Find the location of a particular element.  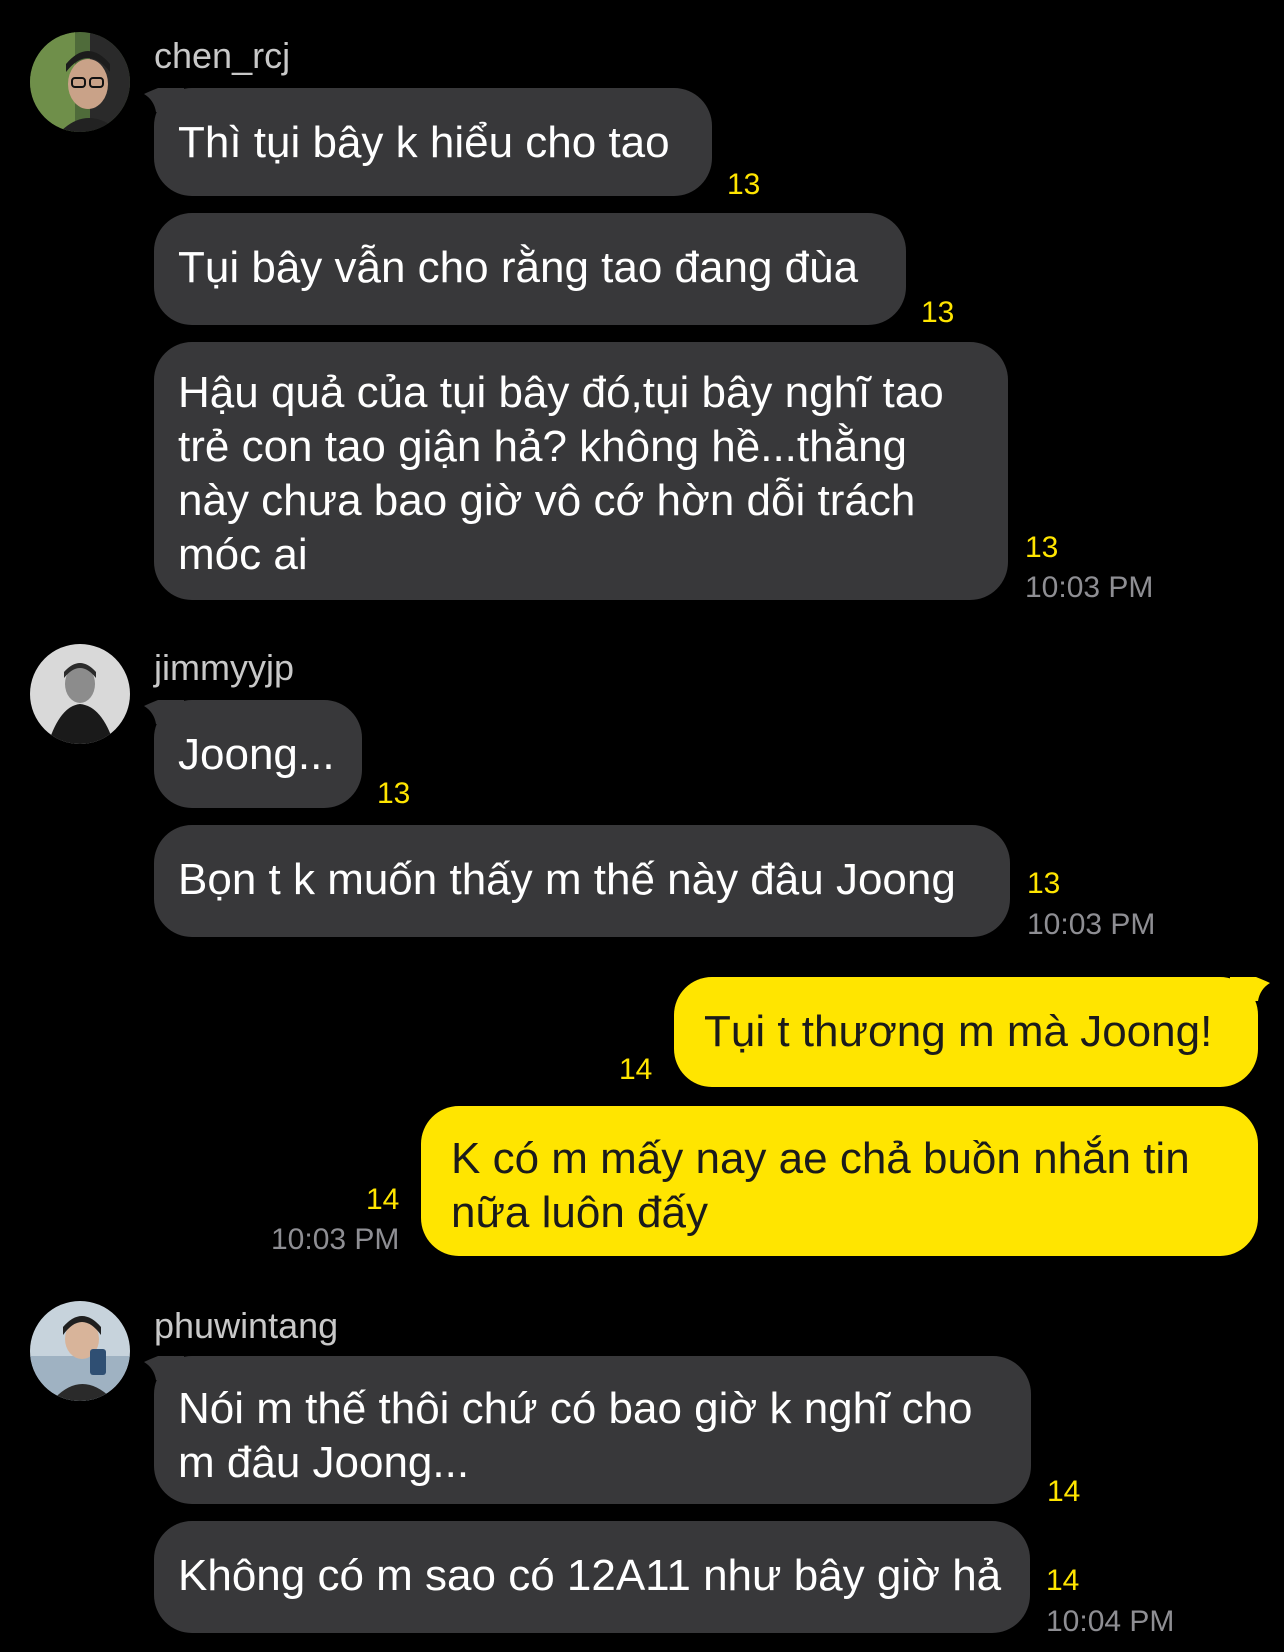

message-bubble: Không có m sao có 12A11 như bây giờ hả is located at coordinates (592, 1577).